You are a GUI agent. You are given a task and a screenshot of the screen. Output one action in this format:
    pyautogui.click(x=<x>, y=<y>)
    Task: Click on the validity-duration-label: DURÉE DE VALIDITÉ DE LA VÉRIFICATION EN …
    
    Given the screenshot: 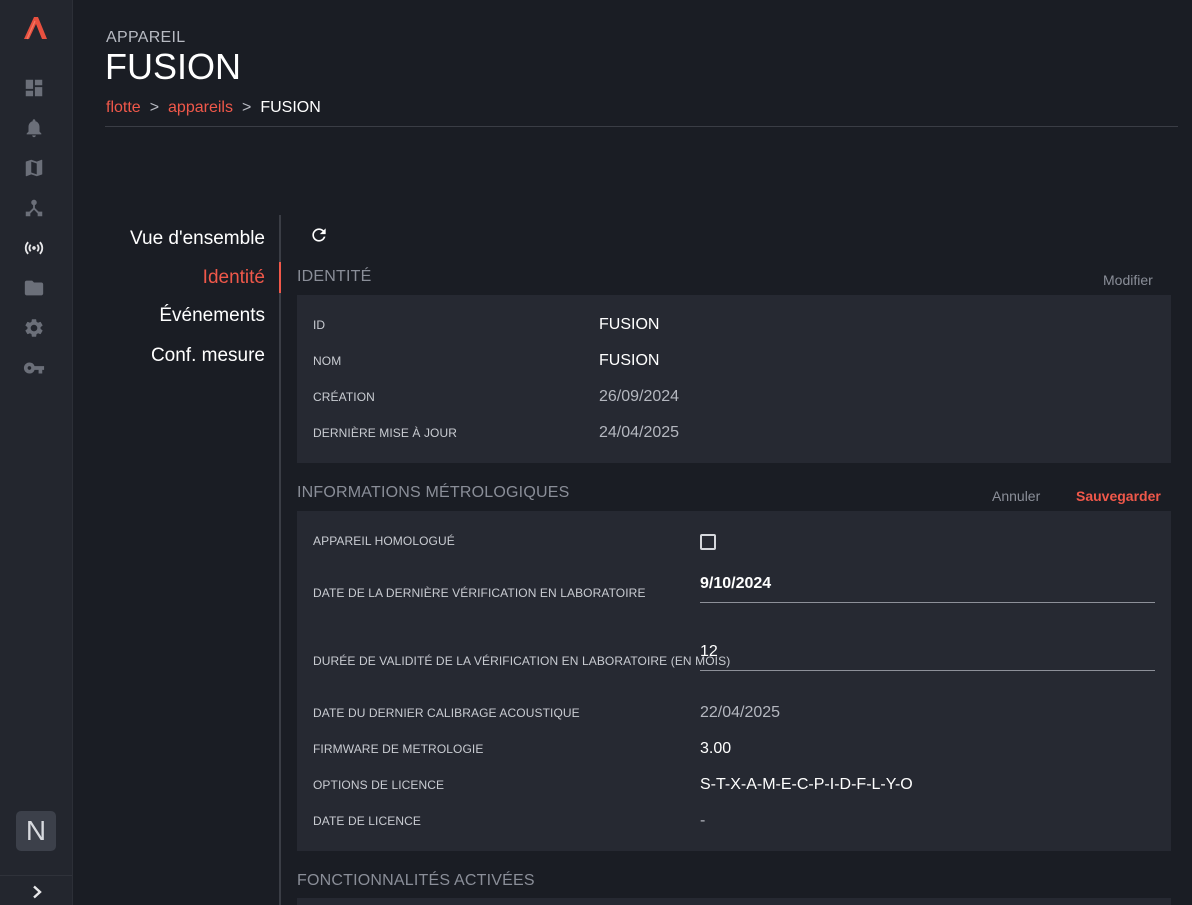 What is the action you would take?
    pyautogui.click(x=522, y=661)
    